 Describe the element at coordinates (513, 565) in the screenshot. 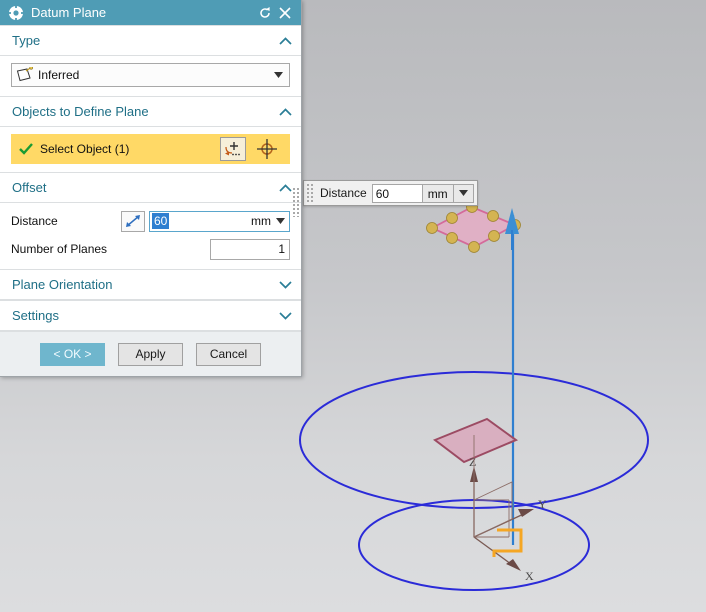

I see `x-axis-arrowhead` at that location.